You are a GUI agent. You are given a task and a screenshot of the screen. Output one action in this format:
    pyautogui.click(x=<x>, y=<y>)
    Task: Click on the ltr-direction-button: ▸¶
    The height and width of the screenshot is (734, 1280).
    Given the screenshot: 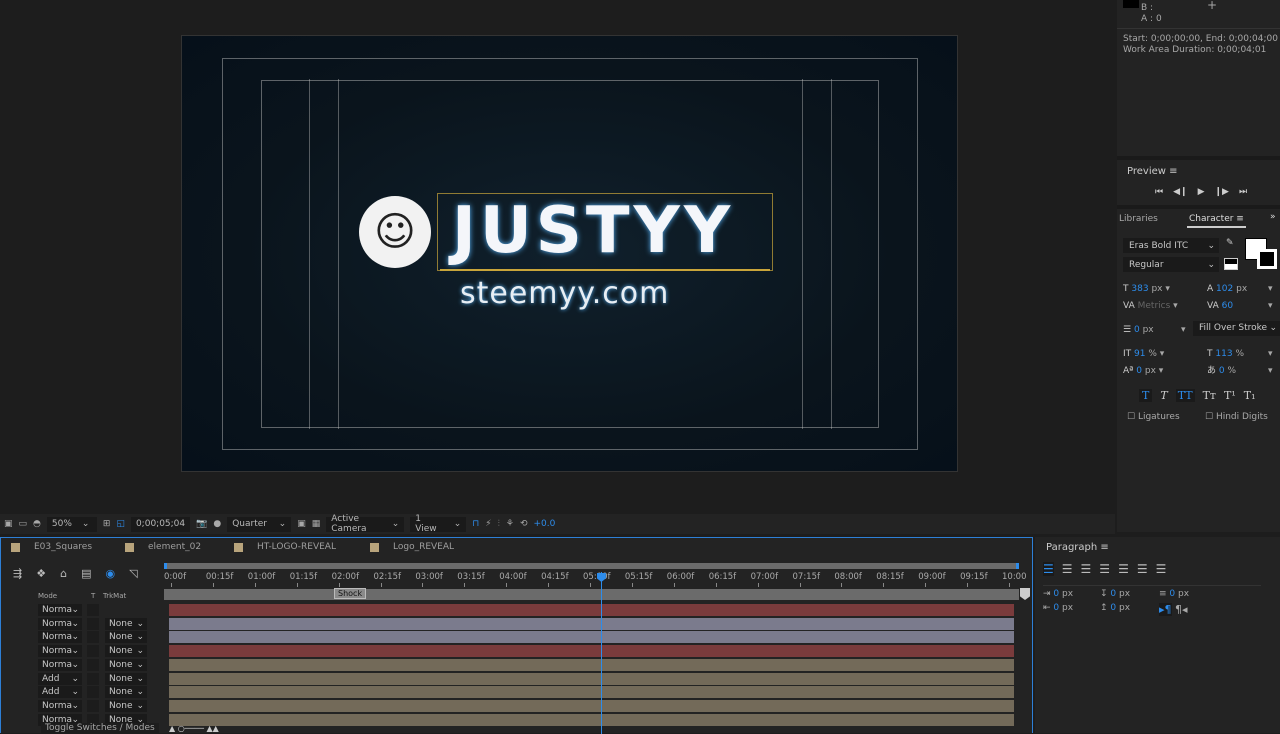 What is the action you would take?
    pyautogui.click(x=1165, y=609)
    